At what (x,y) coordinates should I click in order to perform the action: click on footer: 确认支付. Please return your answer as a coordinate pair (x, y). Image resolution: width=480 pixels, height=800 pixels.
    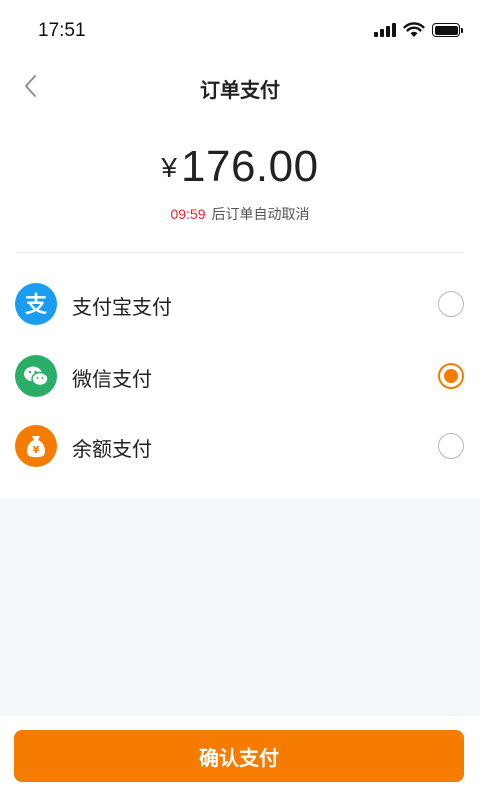
    Looking at the image, I should click on (240, 758).